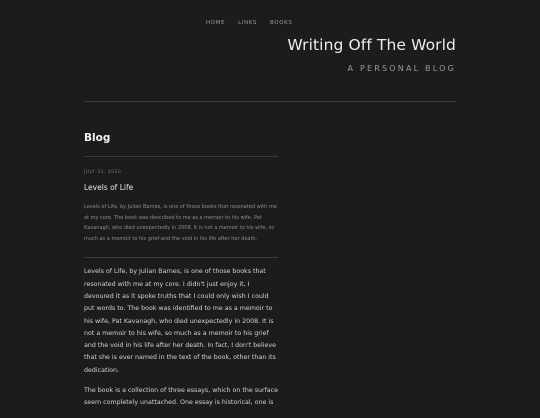  I want to click on nav-links-link: LINKS, so click(247, 23).